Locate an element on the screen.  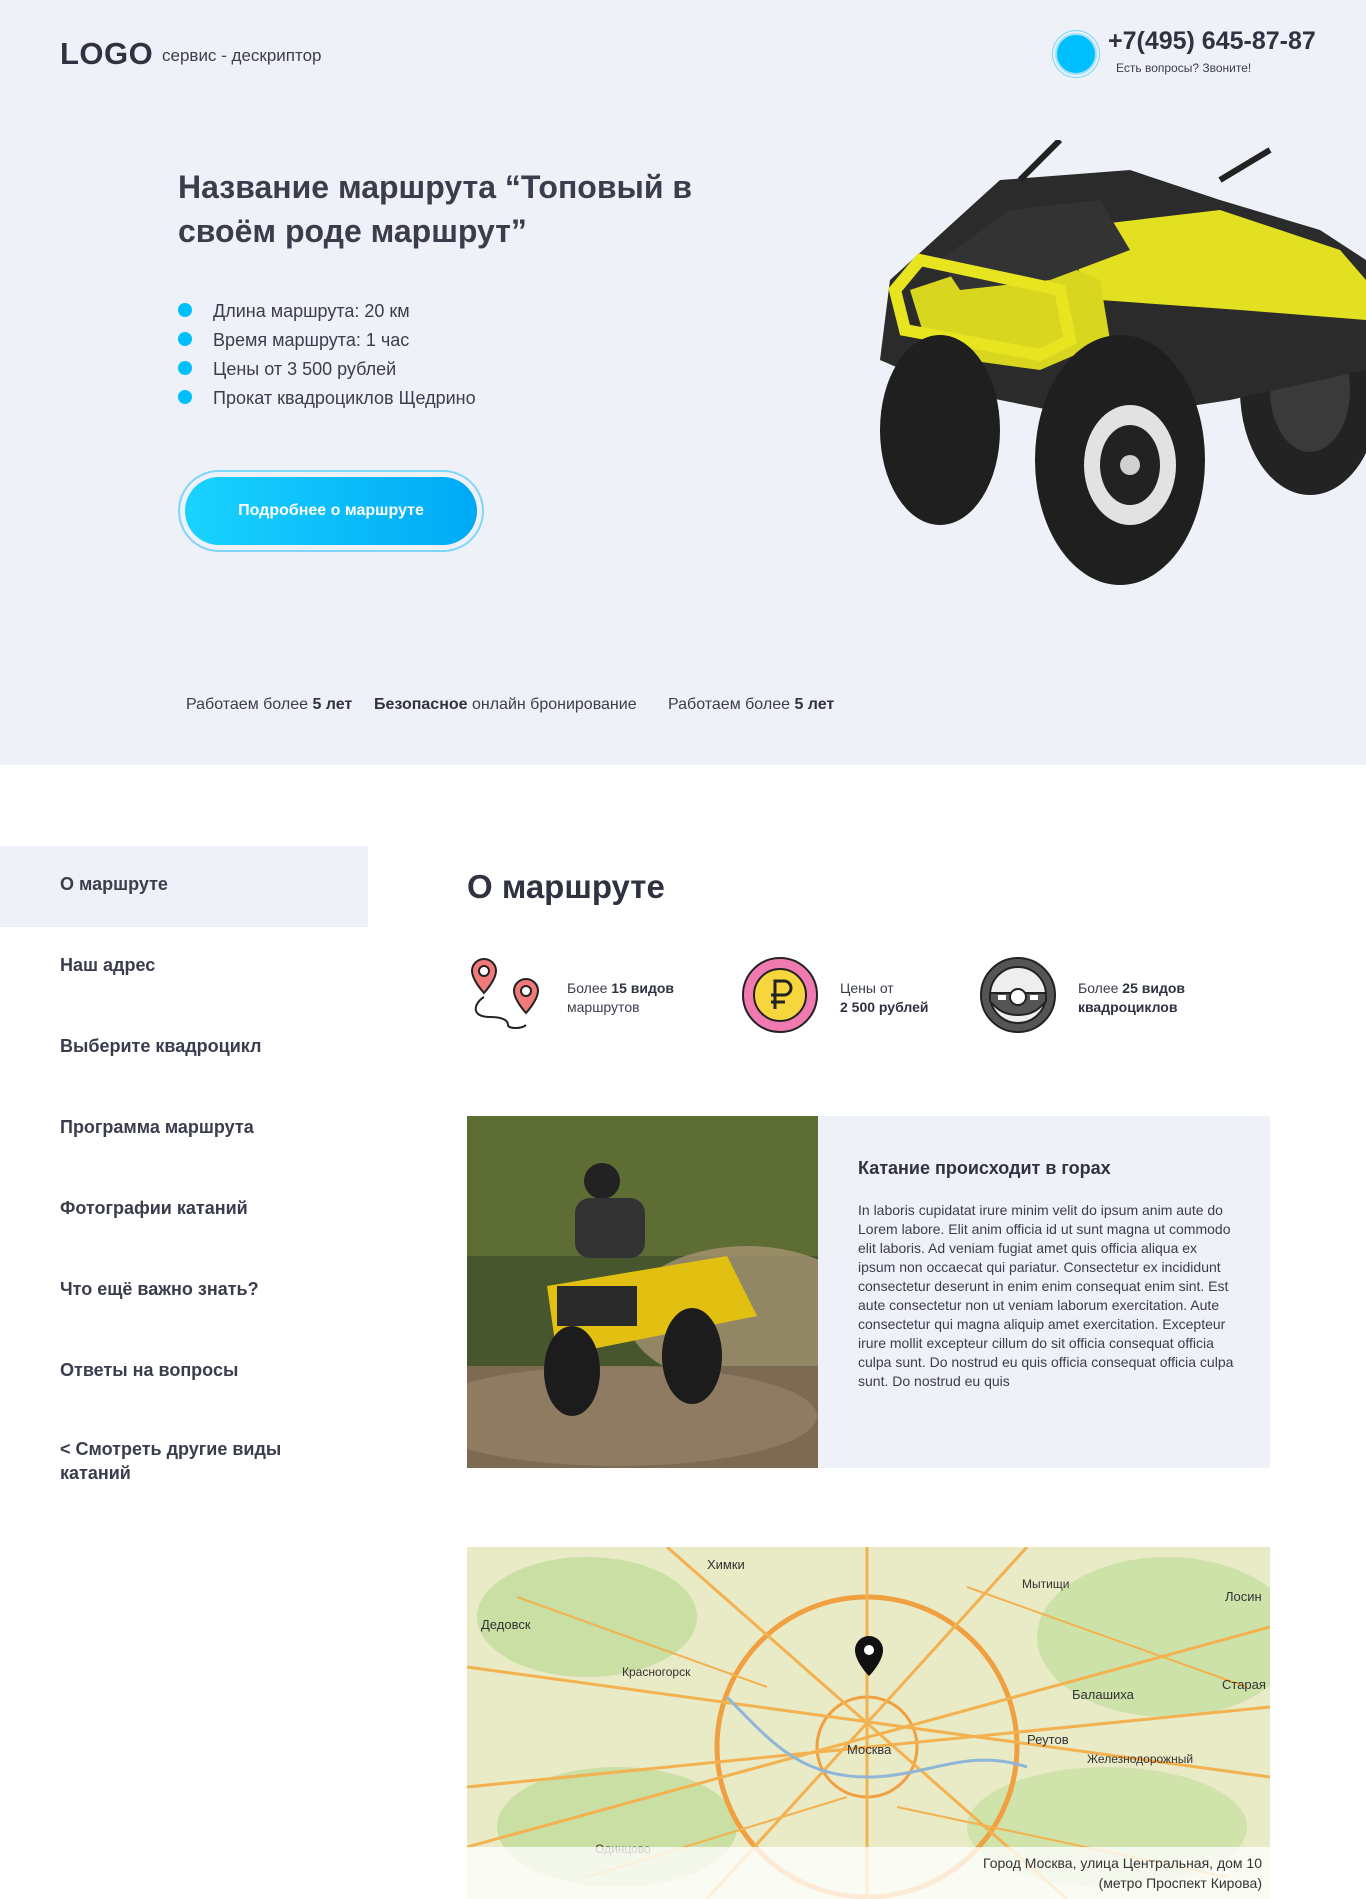
sidebar-item-other-rides: < Смотреть другие виды катаний is located at coordinates (160, 1458).